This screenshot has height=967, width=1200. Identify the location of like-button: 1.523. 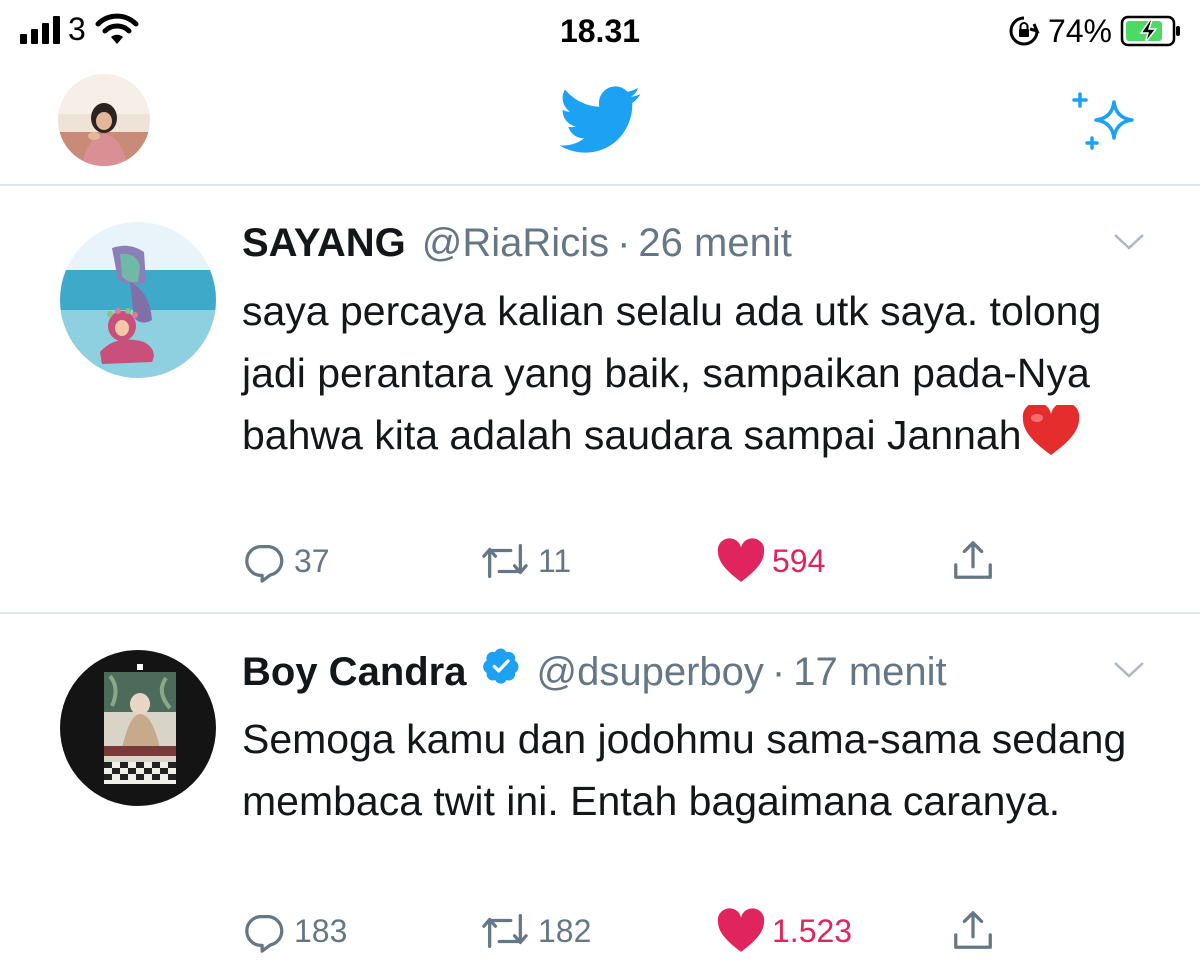
(784, 931).